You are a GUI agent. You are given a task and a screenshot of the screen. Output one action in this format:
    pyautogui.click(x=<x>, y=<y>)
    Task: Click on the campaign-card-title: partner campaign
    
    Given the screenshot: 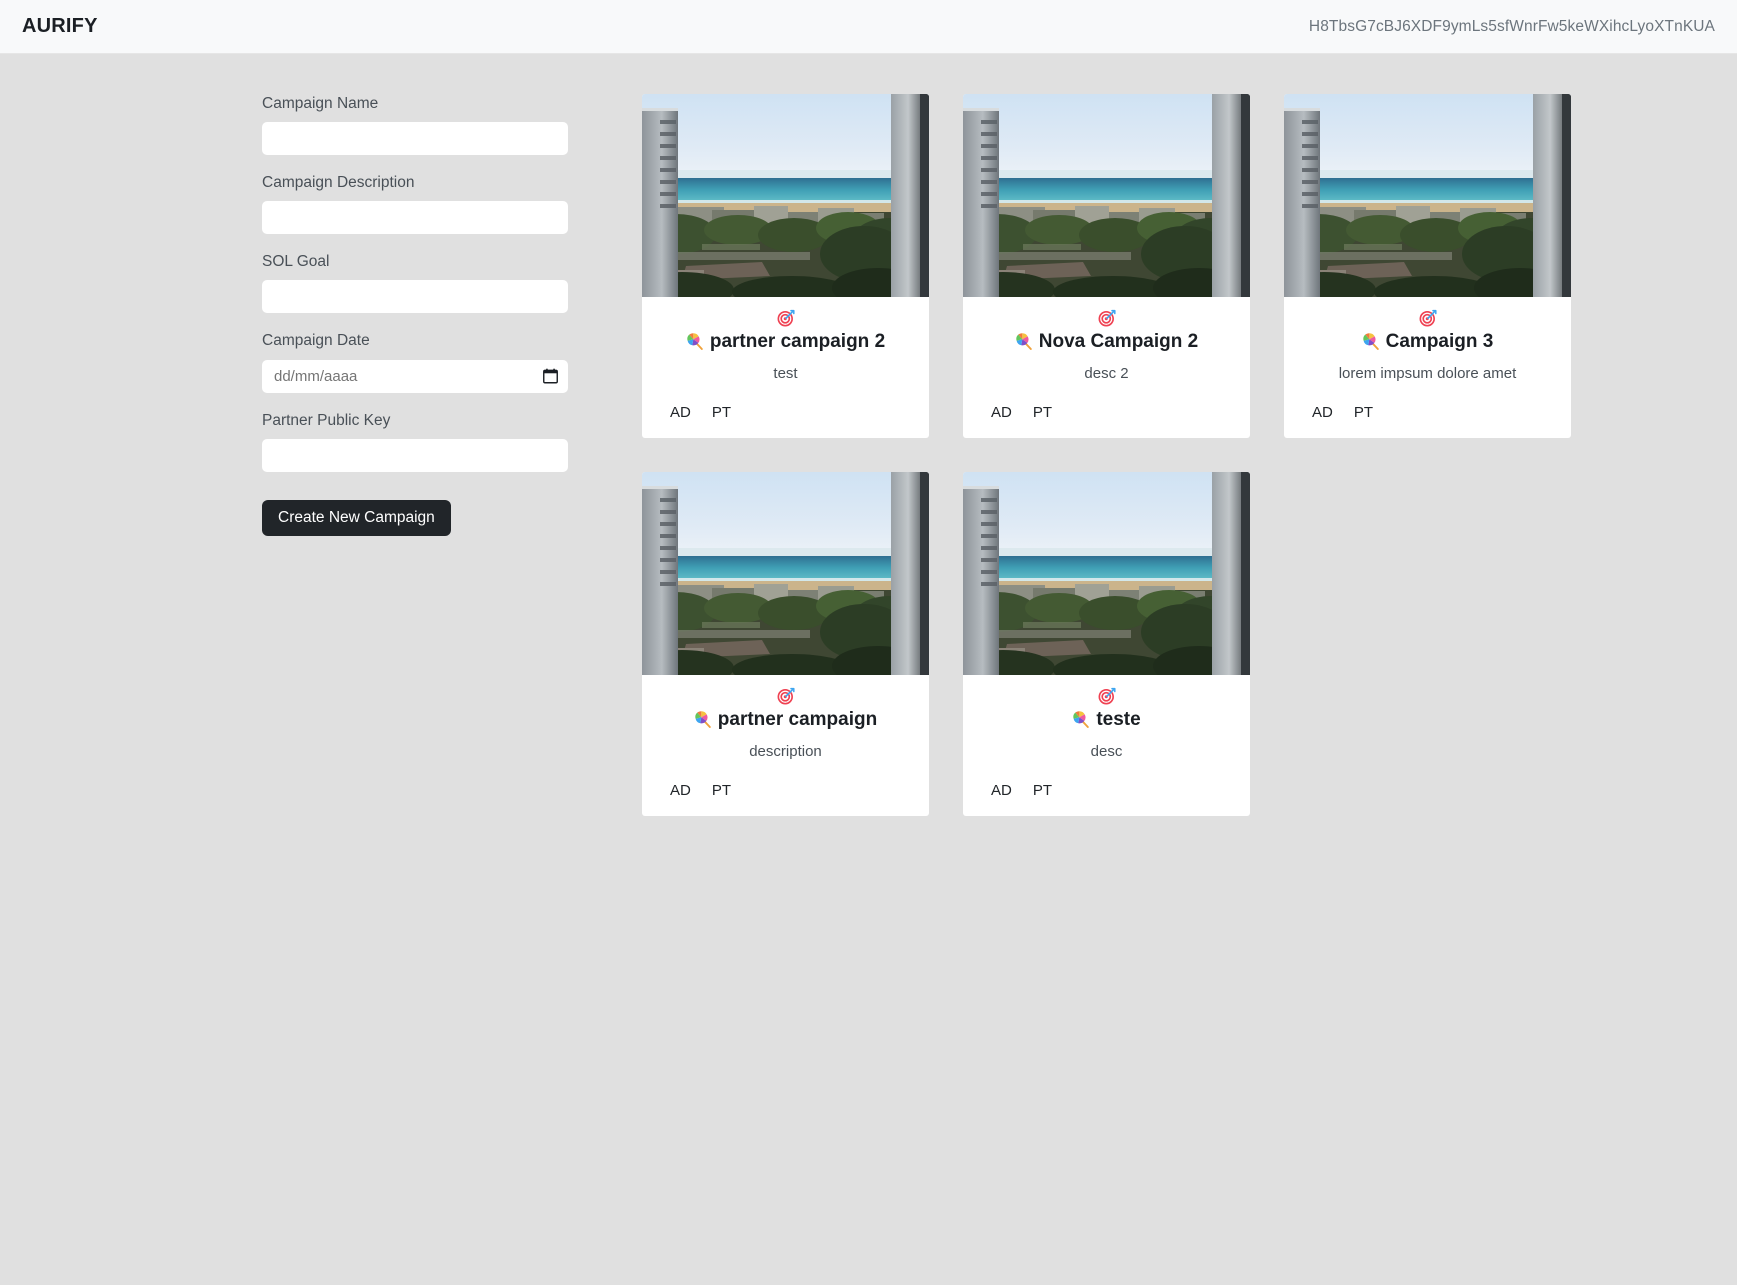 What is the action you would take?
    pyautogui.click(x=797, y=720)
    